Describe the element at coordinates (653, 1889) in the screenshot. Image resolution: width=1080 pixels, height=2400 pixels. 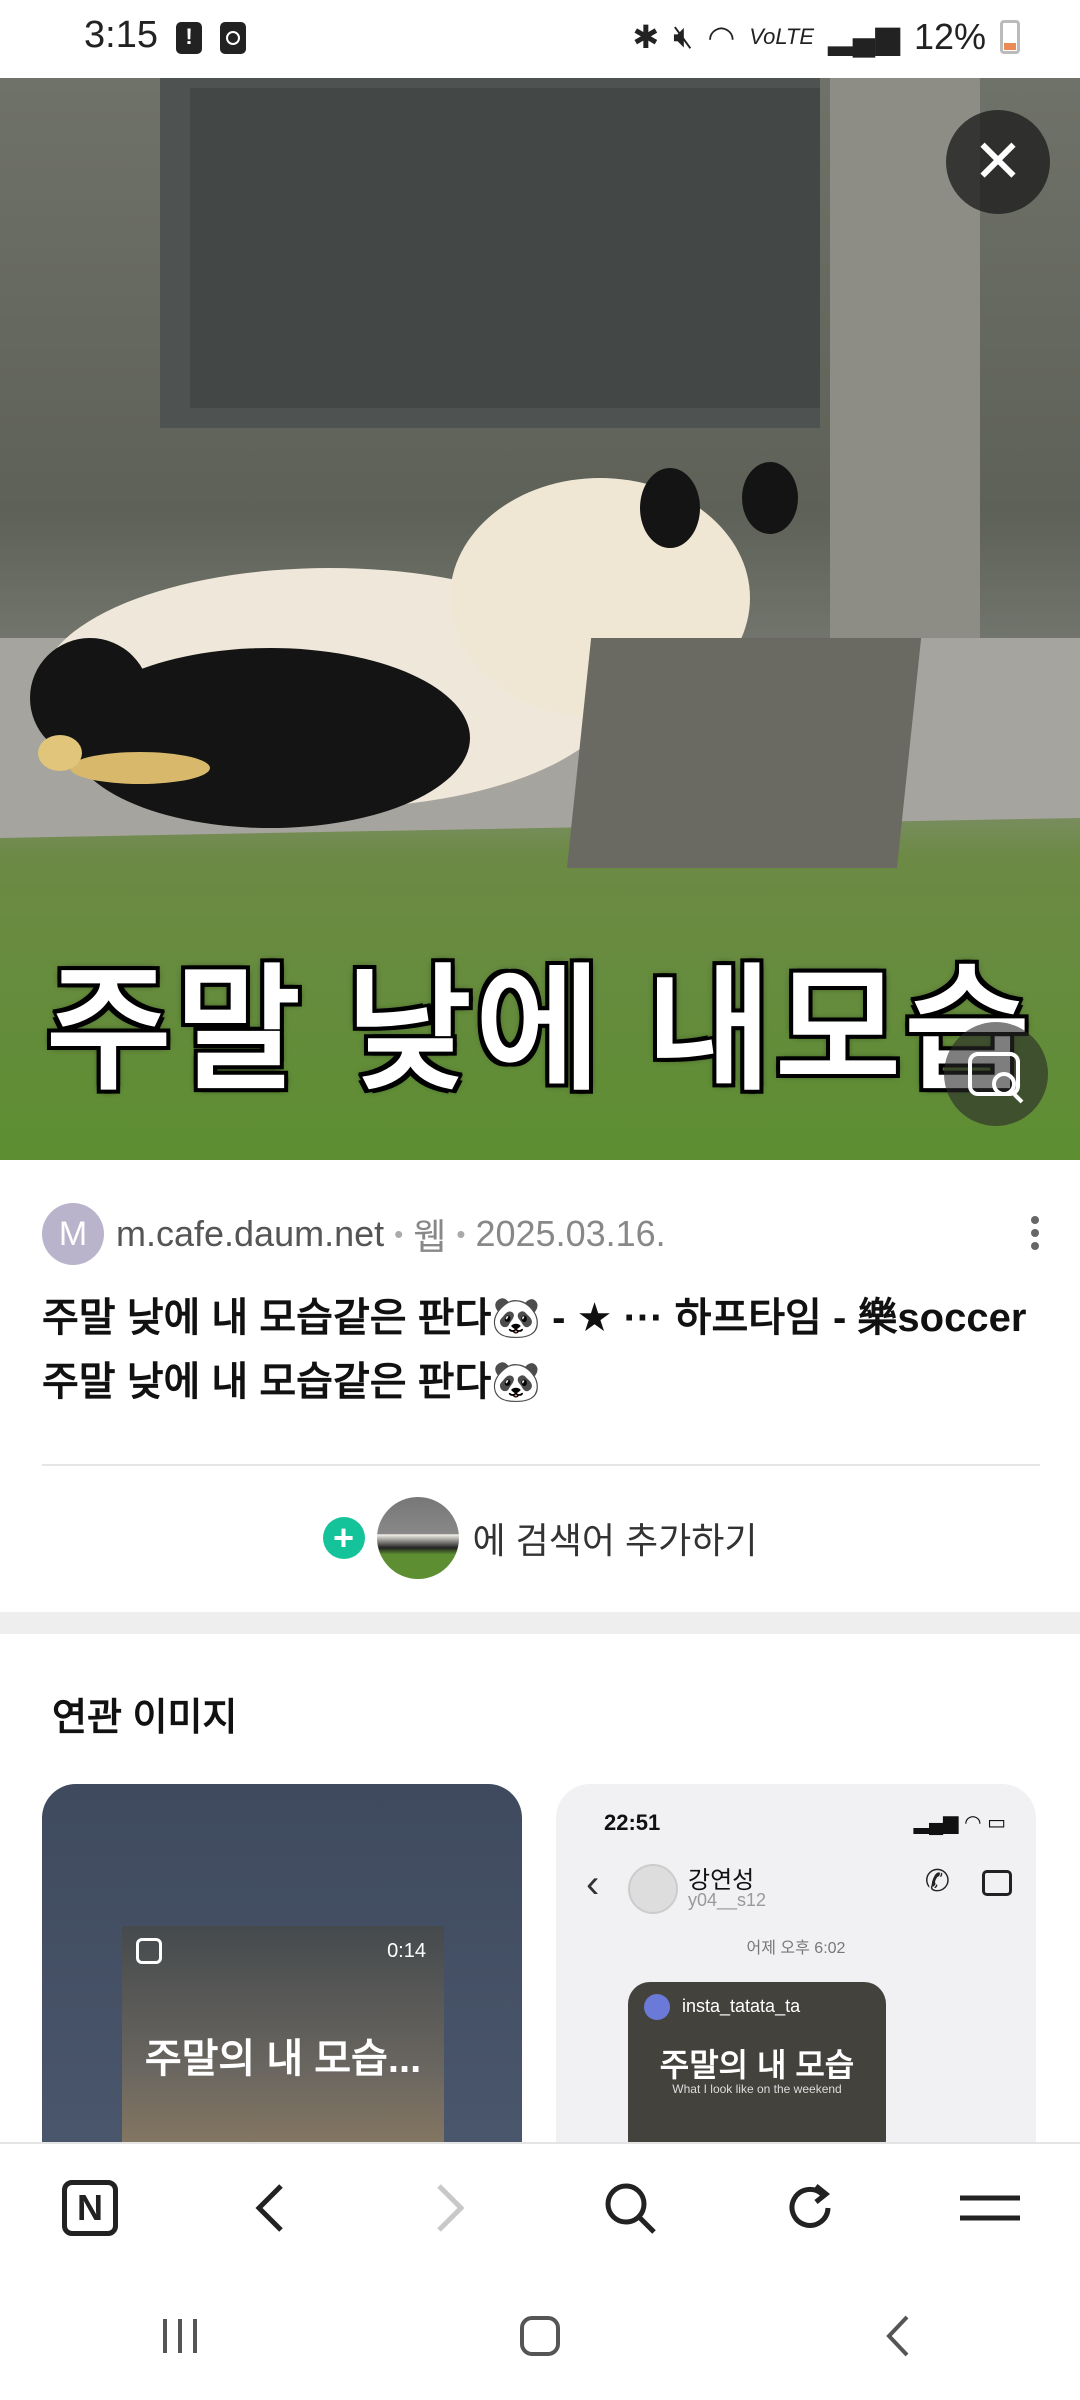
I see `avatar` at that location.